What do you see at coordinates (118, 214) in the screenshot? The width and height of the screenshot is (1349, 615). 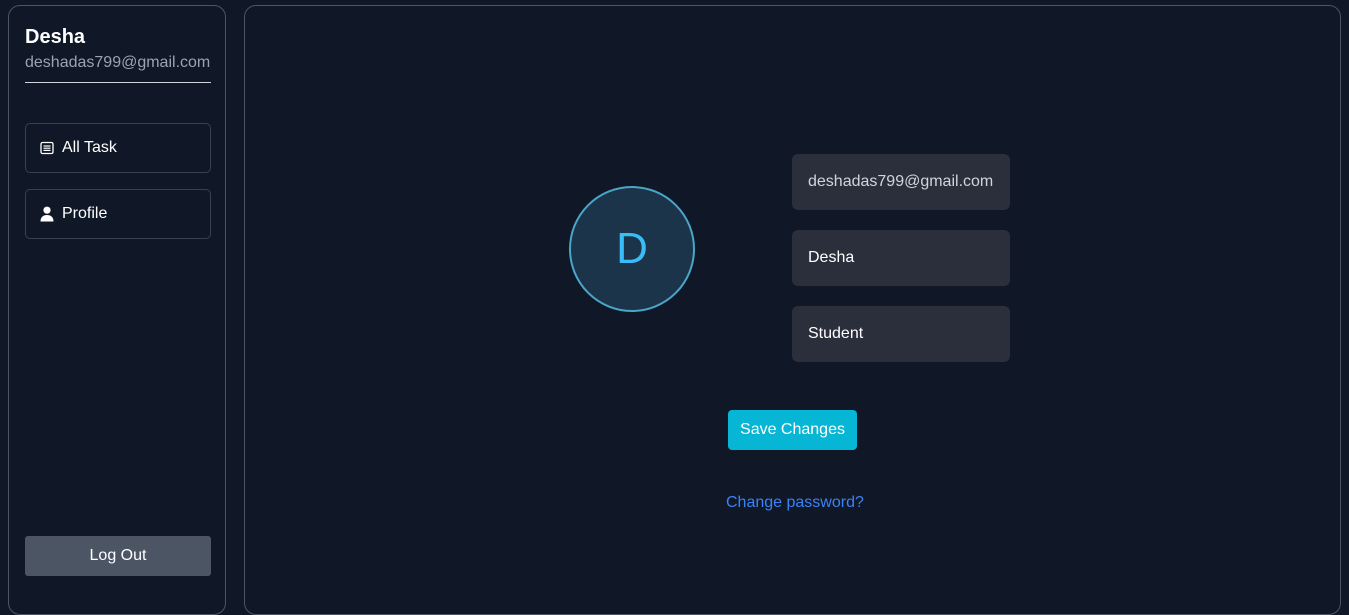 I see `sidebar-item-profile: Profile` at bounding box center [118, 214].